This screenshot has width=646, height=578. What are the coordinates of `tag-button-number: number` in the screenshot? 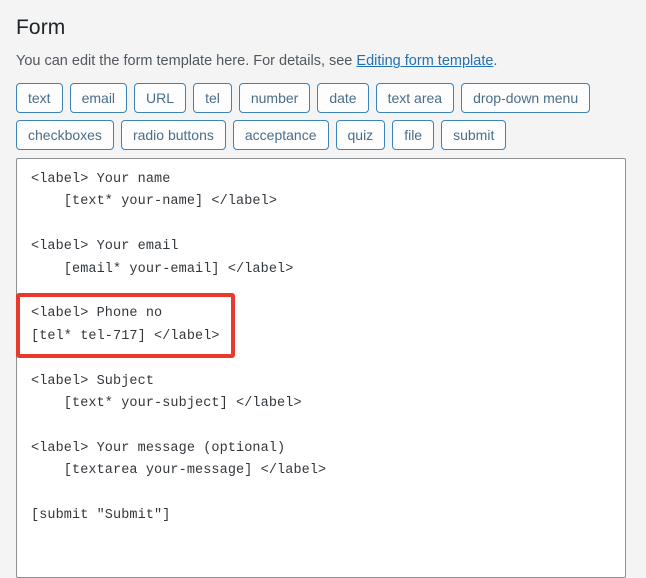 It's located at (274, 98).